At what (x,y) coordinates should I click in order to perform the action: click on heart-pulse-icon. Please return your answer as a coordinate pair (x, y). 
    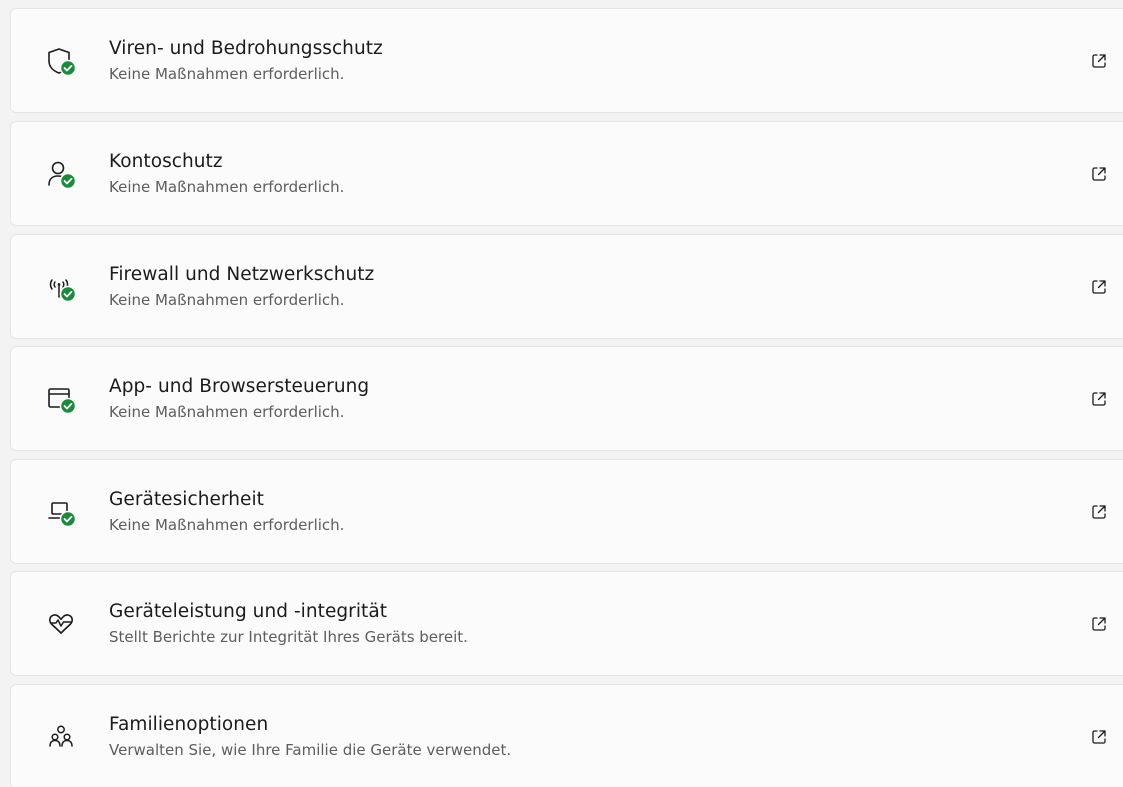
    Looking at the image, I should click on (61, 624).